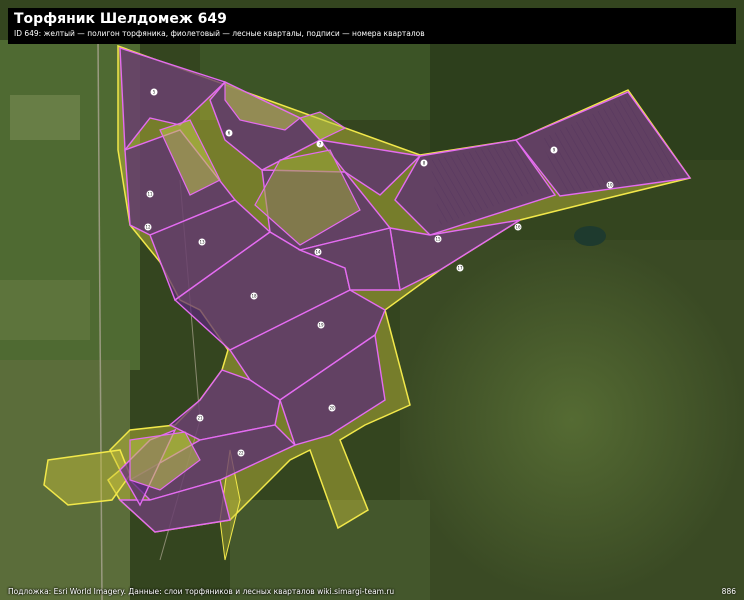 This screenshot has width=744, height=600. Describe the element at coordinates (728, 591) in the screenshot. I see `page-number: 886` at that location.